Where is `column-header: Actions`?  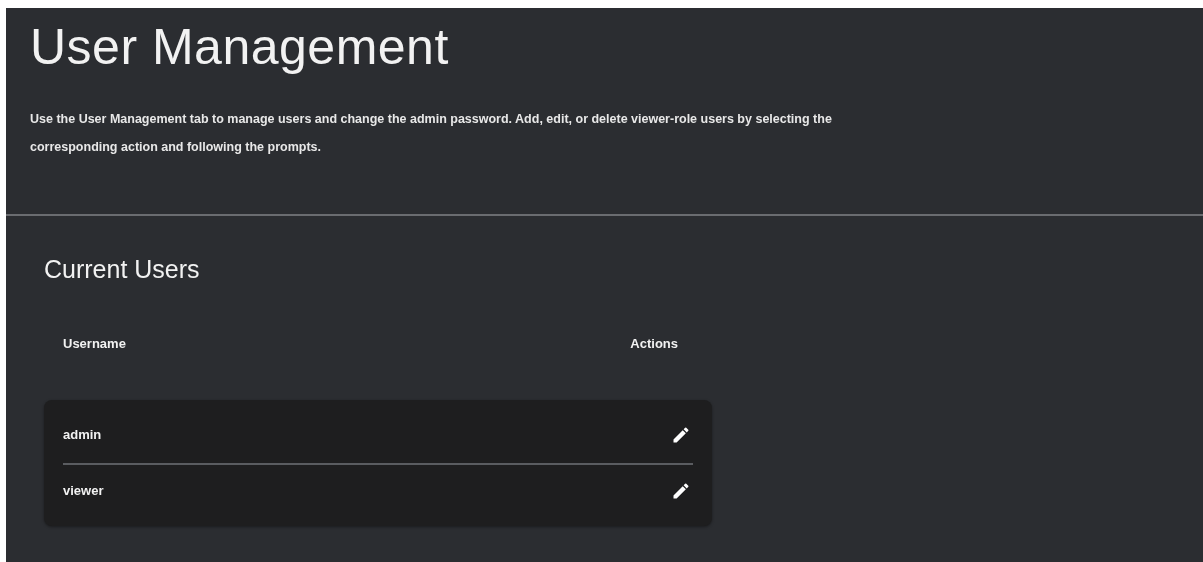 column-header: Actions is located at coordinates (654, 344).